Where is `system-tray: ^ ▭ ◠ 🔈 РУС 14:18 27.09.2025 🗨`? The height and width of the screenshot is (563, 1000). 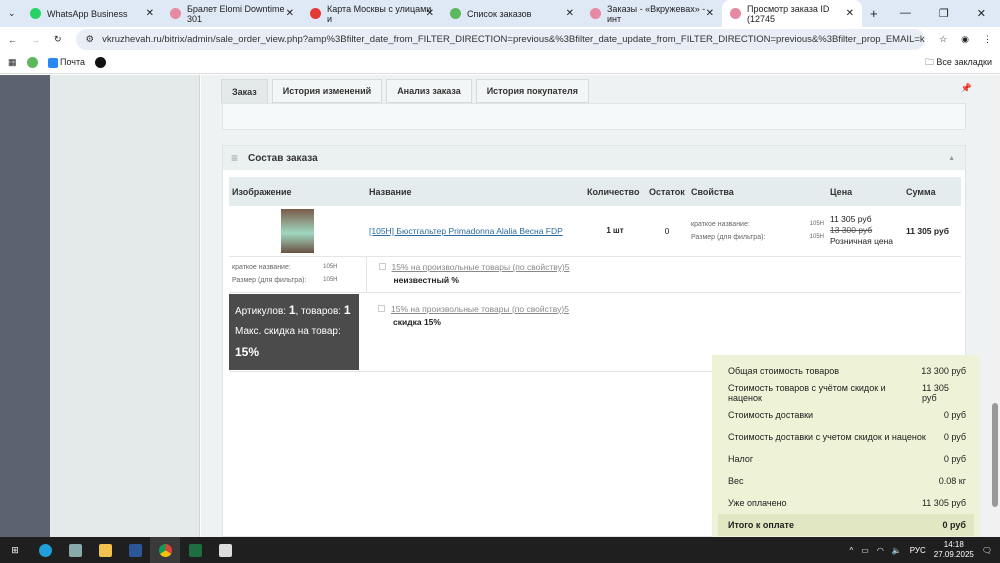
system-tray: ^ ▭ ◠ 🔈 РУС 14:18 27.09.2025 🗨 is located at coordinates (924, 550).